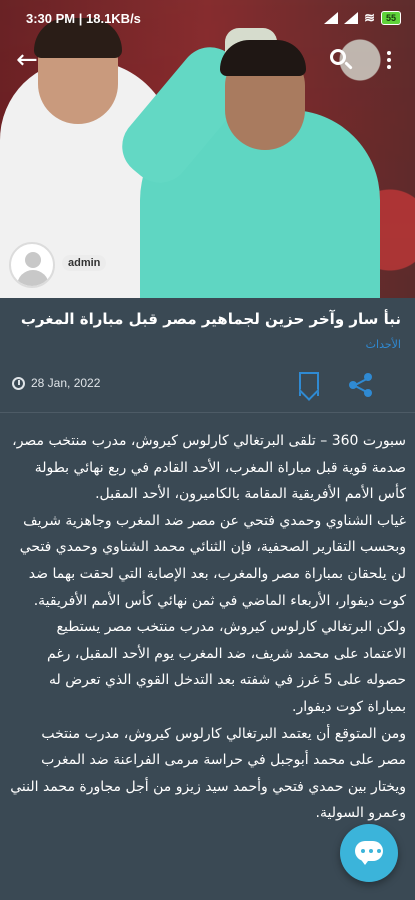 This screenshot has width=415, height=900. Describe the element at coordinates (83, 18) in the screenshot. I see `status-time: 3:30 PM | 18.1KB/s` at that location.